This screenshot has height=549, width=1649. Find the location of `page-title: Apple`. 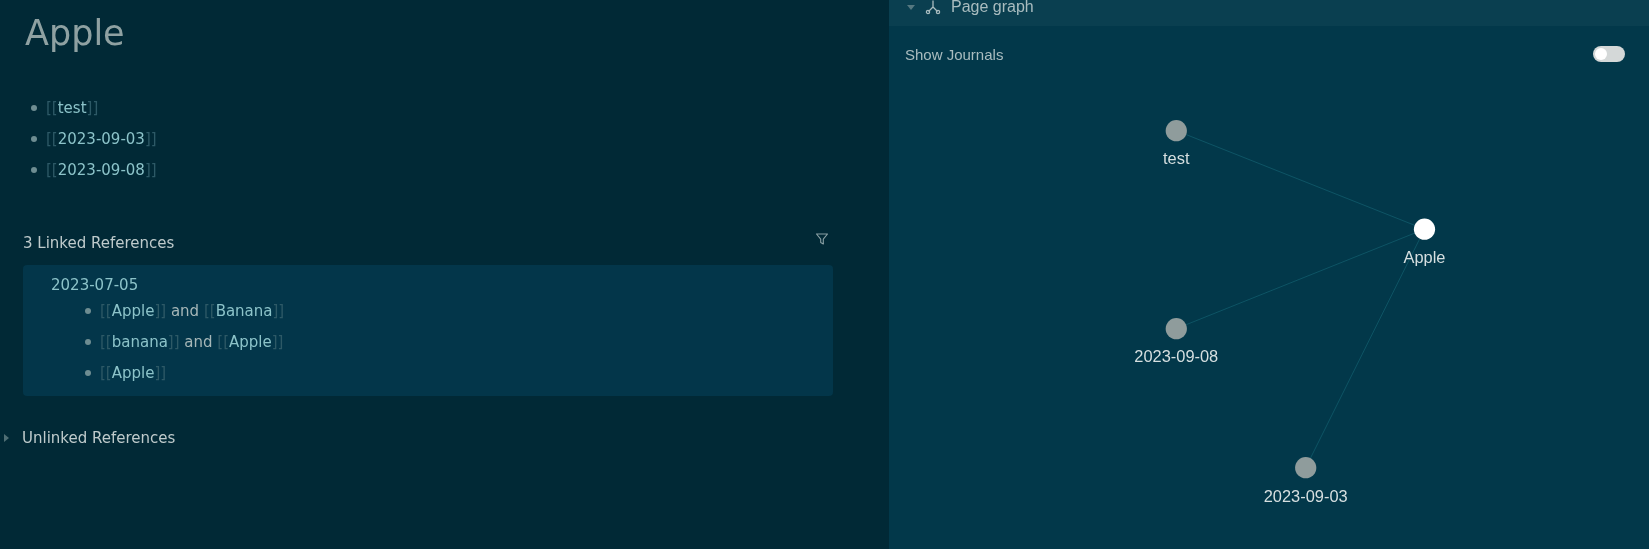

page-title: Apple is located at coordinates (75, 33).